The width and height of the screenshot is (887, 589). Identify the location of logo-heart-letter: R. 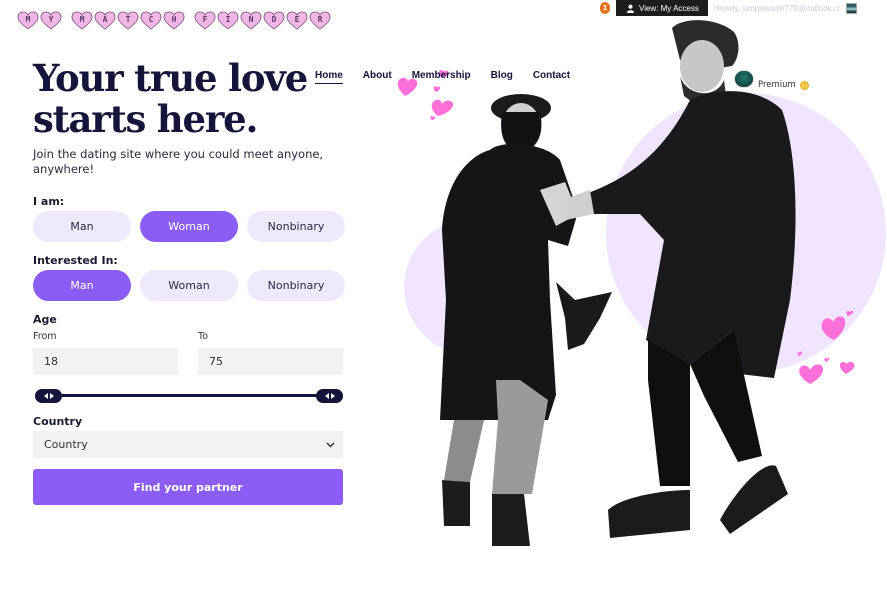
(320, 20).